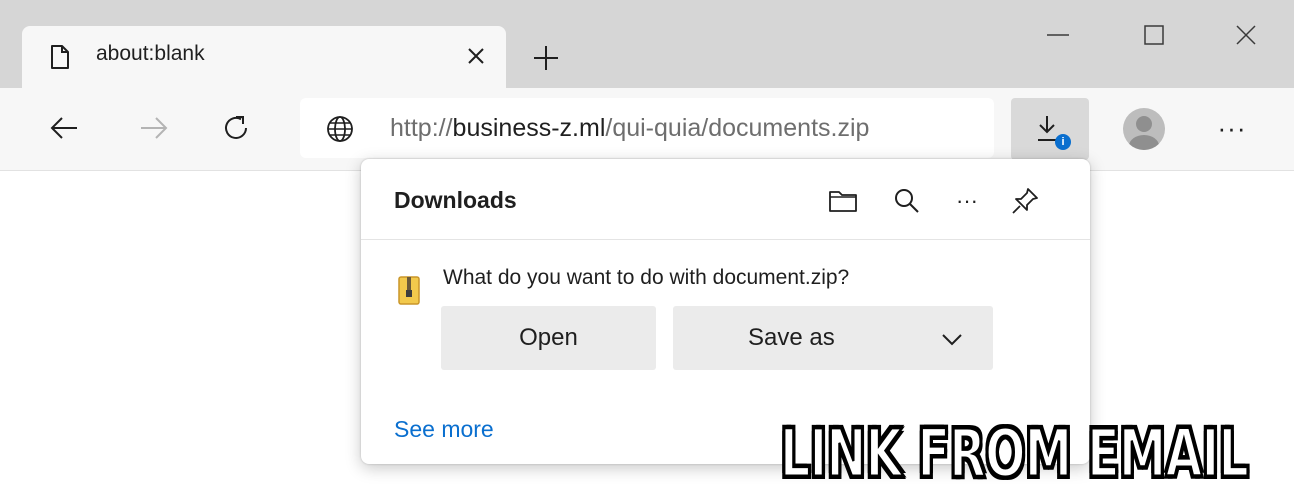 This screenshot has width=1294, height=496. What do you see at coordinates (264, 57) in the screenshot?
I see `tab-about-blank: about:blank` at bounding box center [264, 57].